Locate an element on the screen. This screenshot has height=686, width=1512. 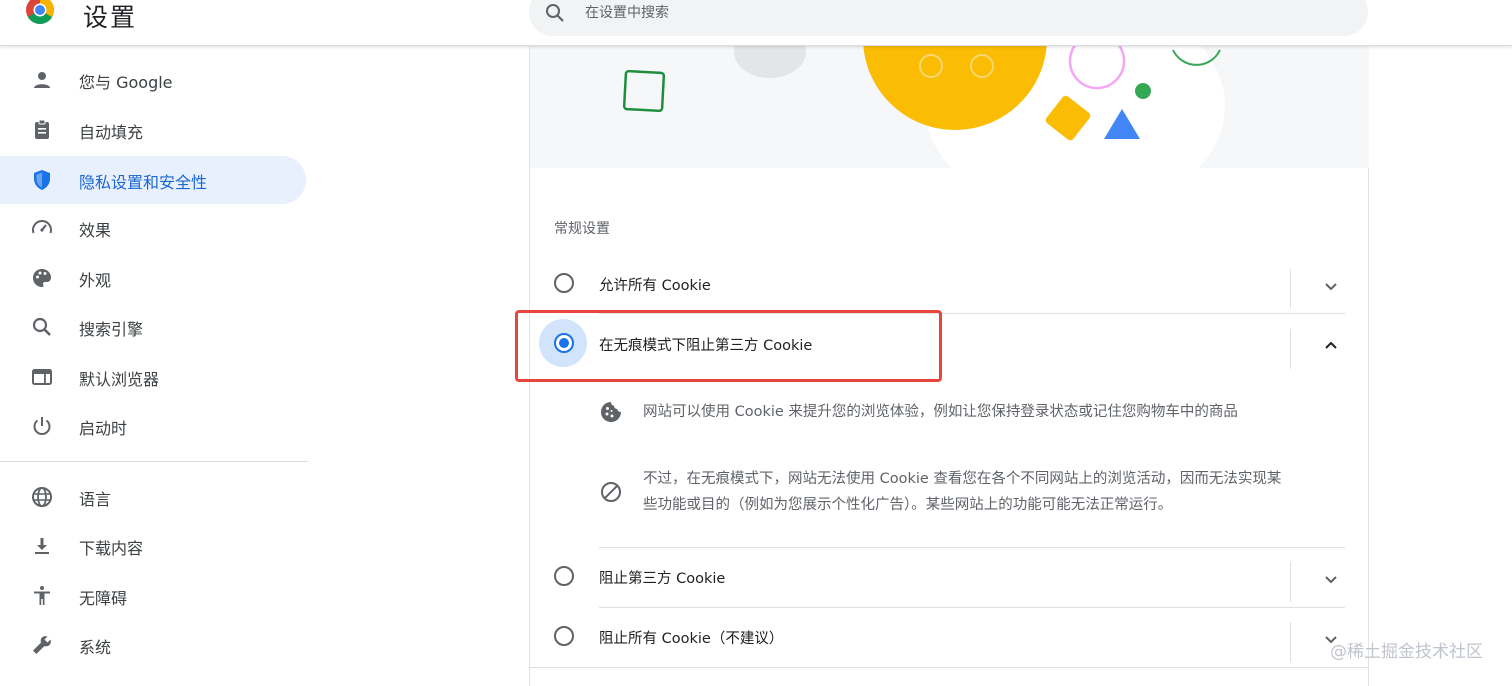
person-icon is located at coordinates (42, 80).